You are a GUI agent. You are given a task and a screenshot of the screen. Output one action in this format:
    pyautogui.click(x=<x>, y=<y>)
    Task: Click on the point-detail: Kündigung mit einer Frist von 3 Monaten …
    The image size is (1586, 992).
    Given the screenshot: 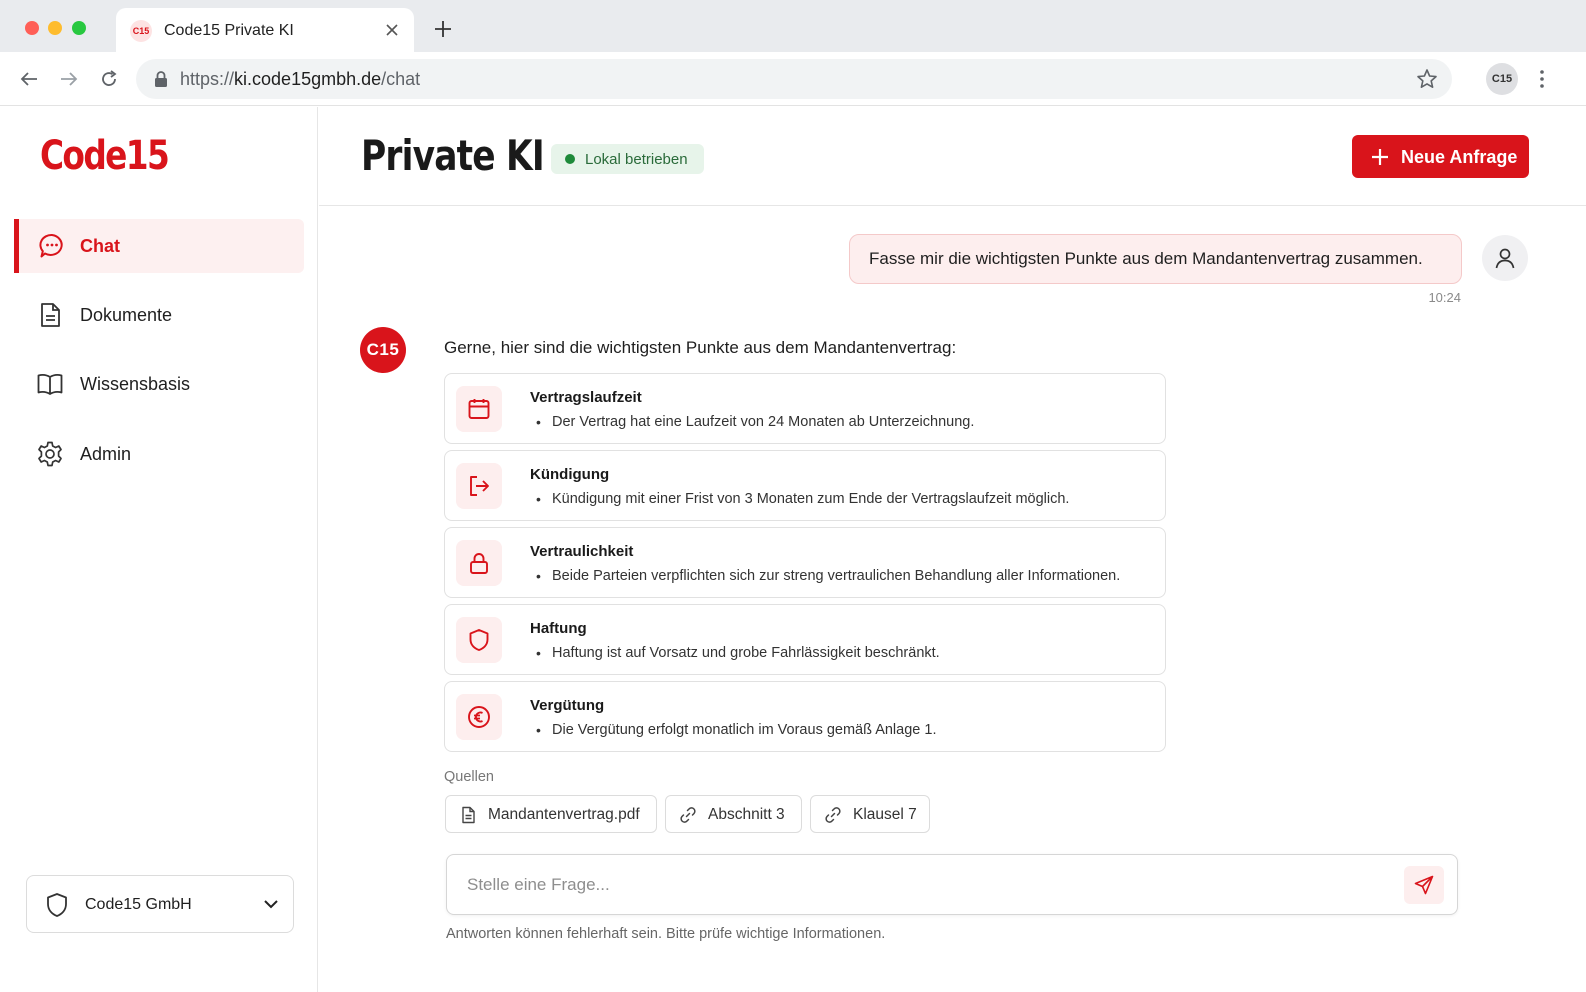 What is the action you would take?
    pyautogui.click(x=811, y=499)
    